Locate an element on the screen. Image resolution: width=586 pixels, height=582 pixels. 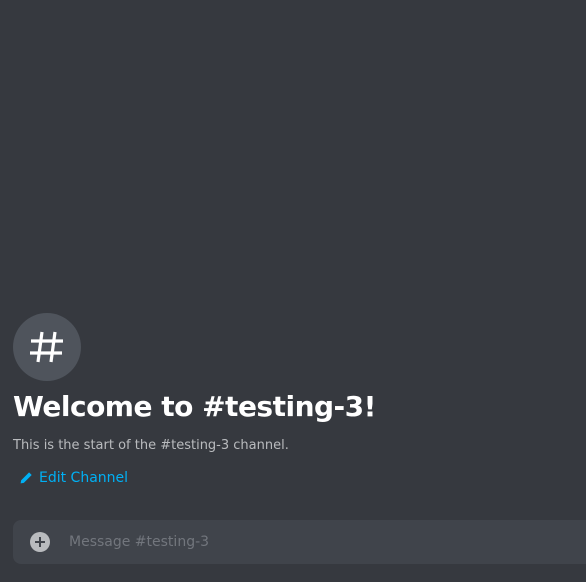
welcome-title: Welcome to #testing-3! is located at coordinates (194, 406).